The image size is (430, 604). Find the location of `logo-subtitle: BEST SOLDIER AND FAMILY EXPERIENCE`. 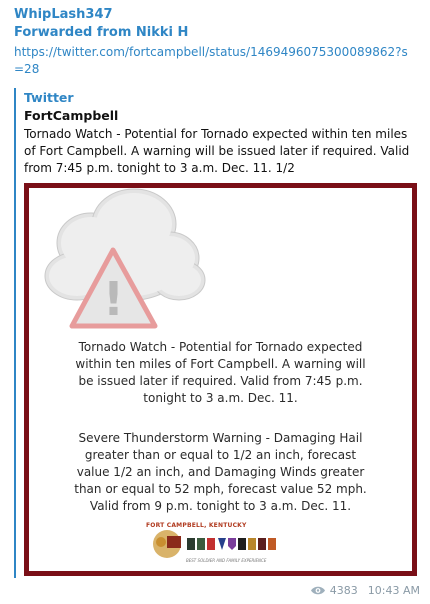

logo-subtitle: BEST SOLDIER AND FAMILY EXPERIENCE is located at coordinates (226, 560).